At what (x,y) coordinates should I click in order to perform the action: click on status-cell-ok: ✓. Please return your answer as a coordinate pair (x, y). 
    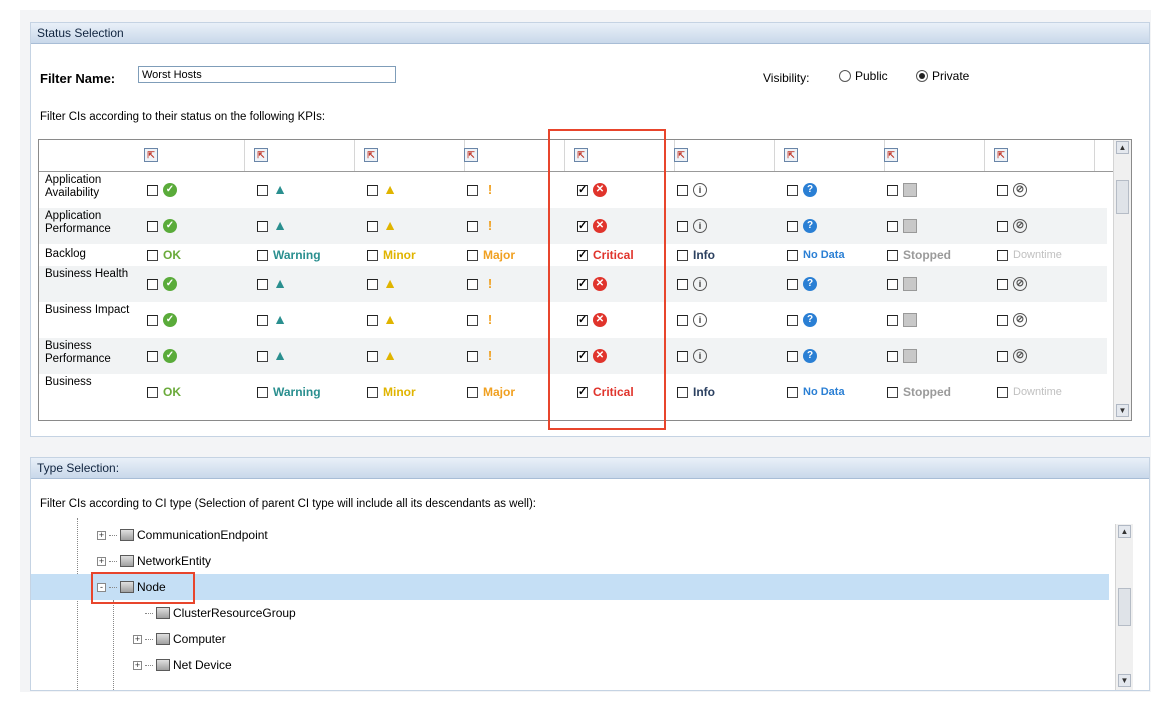
    Looking at the image, I should click on (162, 190).